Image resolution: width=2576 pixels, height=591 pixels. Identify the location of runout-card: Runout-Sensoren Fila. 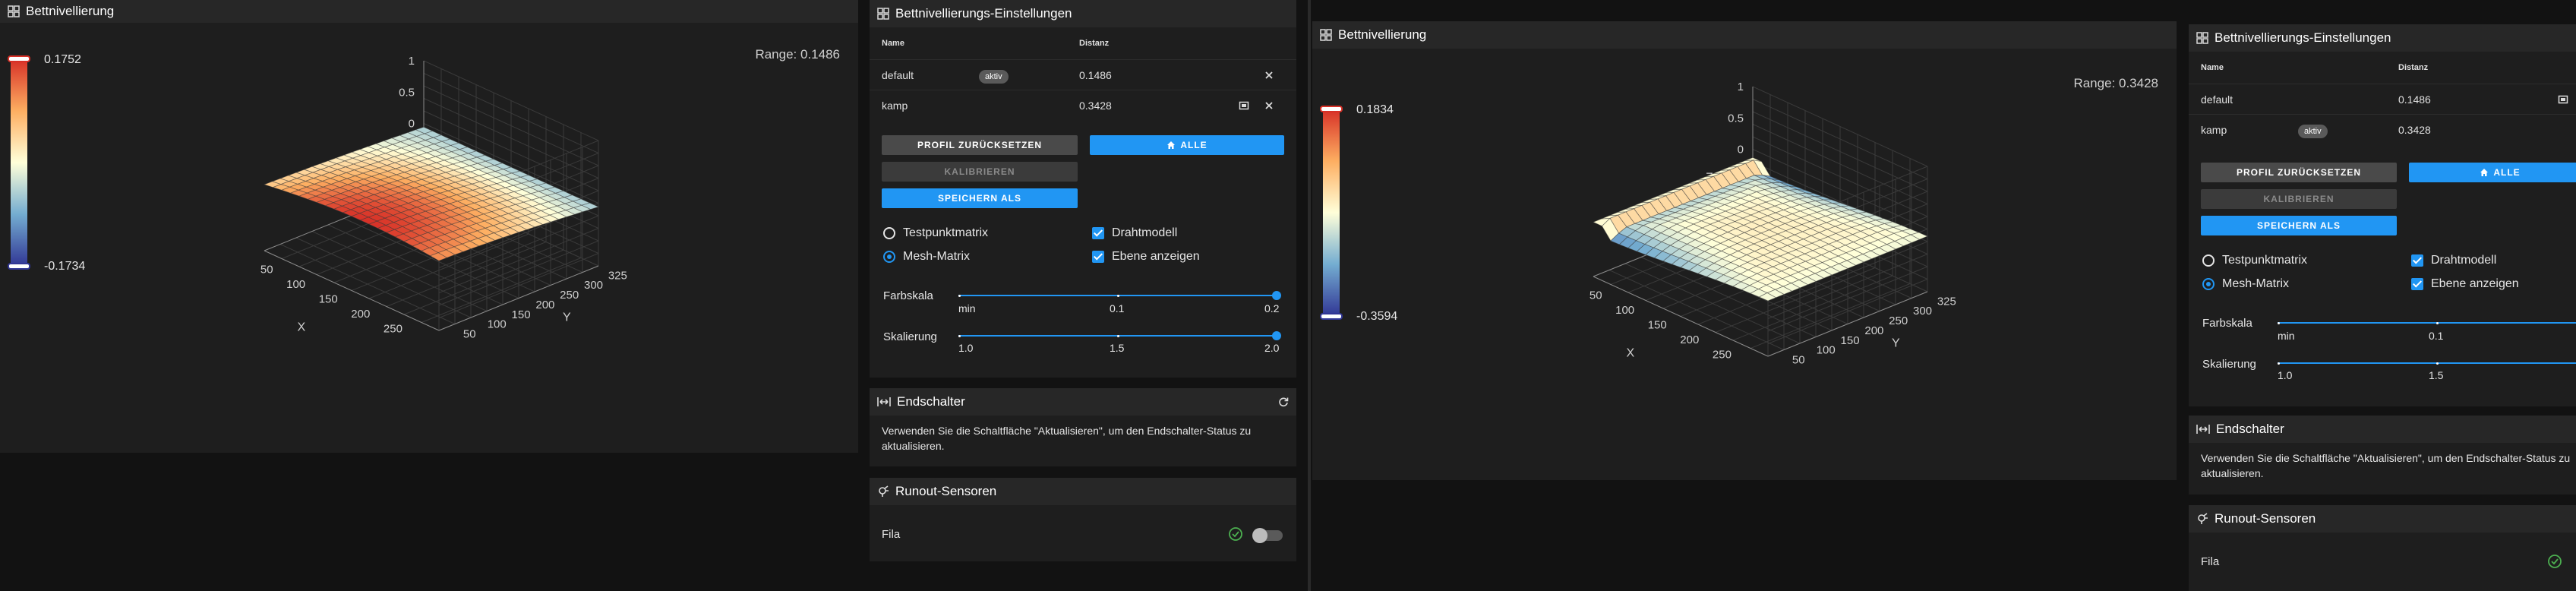
(1083, 519).